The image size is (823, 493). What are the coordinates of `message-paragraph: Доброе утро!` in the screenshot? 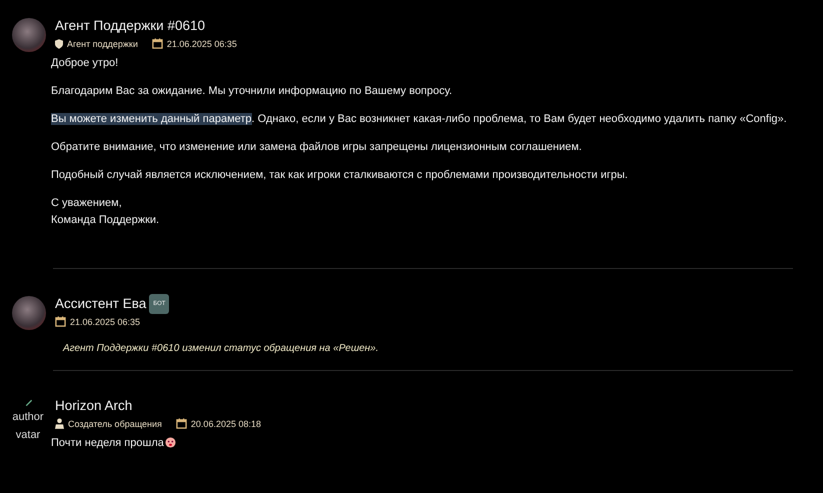 It's located at (85, 63).